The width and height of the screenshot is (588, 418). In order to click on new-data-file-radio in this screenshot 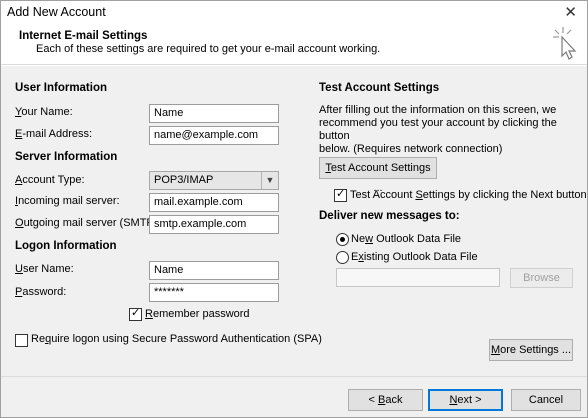, I will do `click(342, 239)`.